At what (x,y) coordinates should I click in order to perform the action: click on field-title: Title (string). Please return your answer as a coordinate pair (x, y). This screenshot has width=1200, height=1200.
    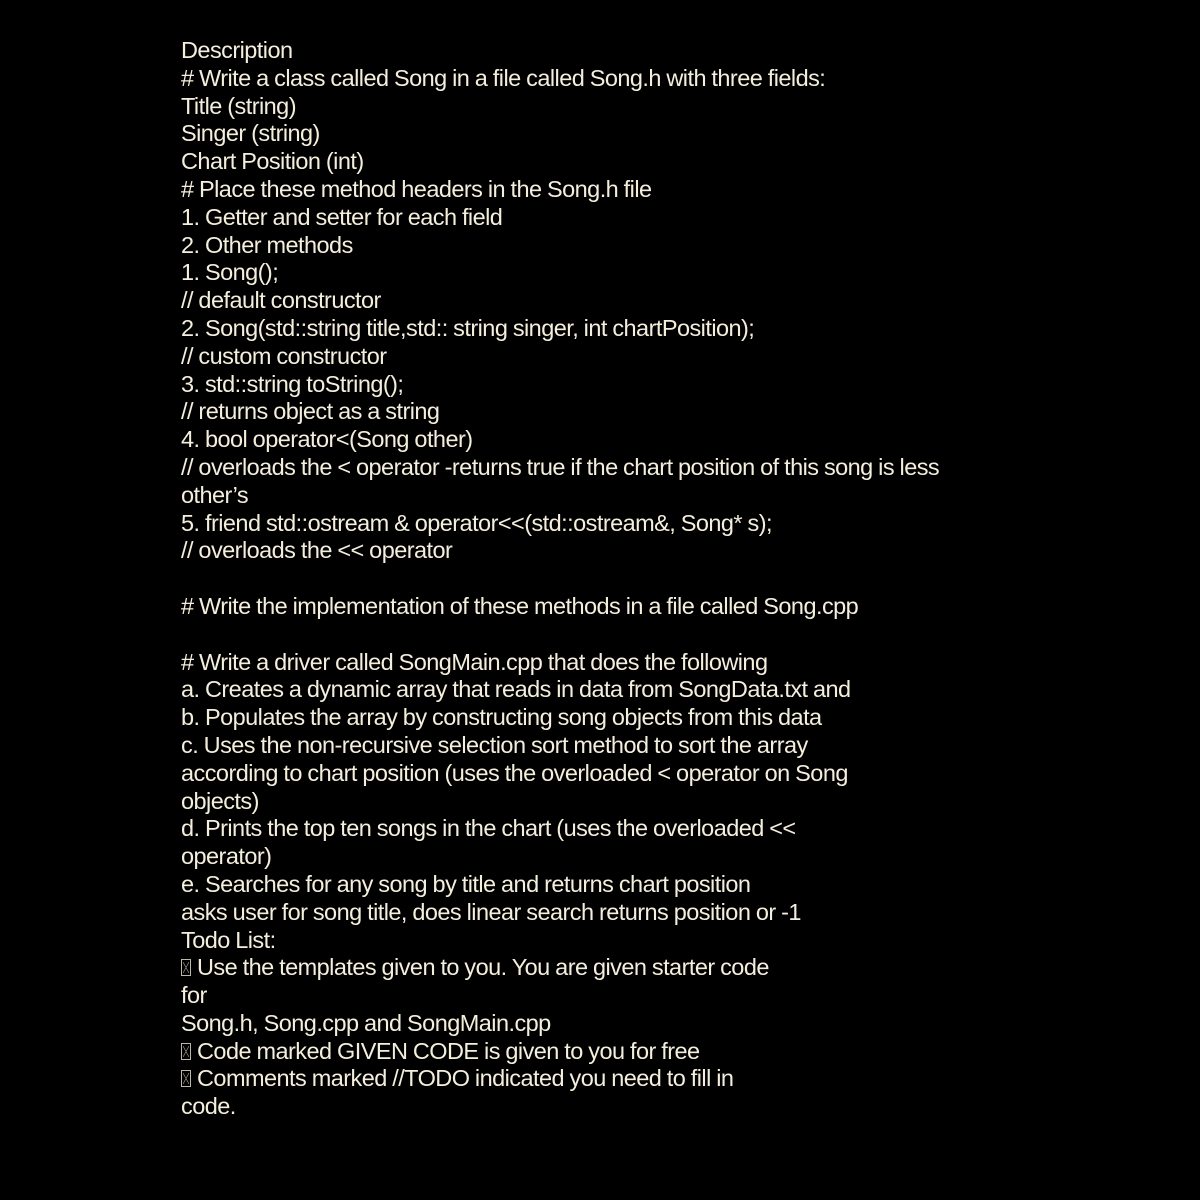
    Looking at the image, I should click on (239, 105).